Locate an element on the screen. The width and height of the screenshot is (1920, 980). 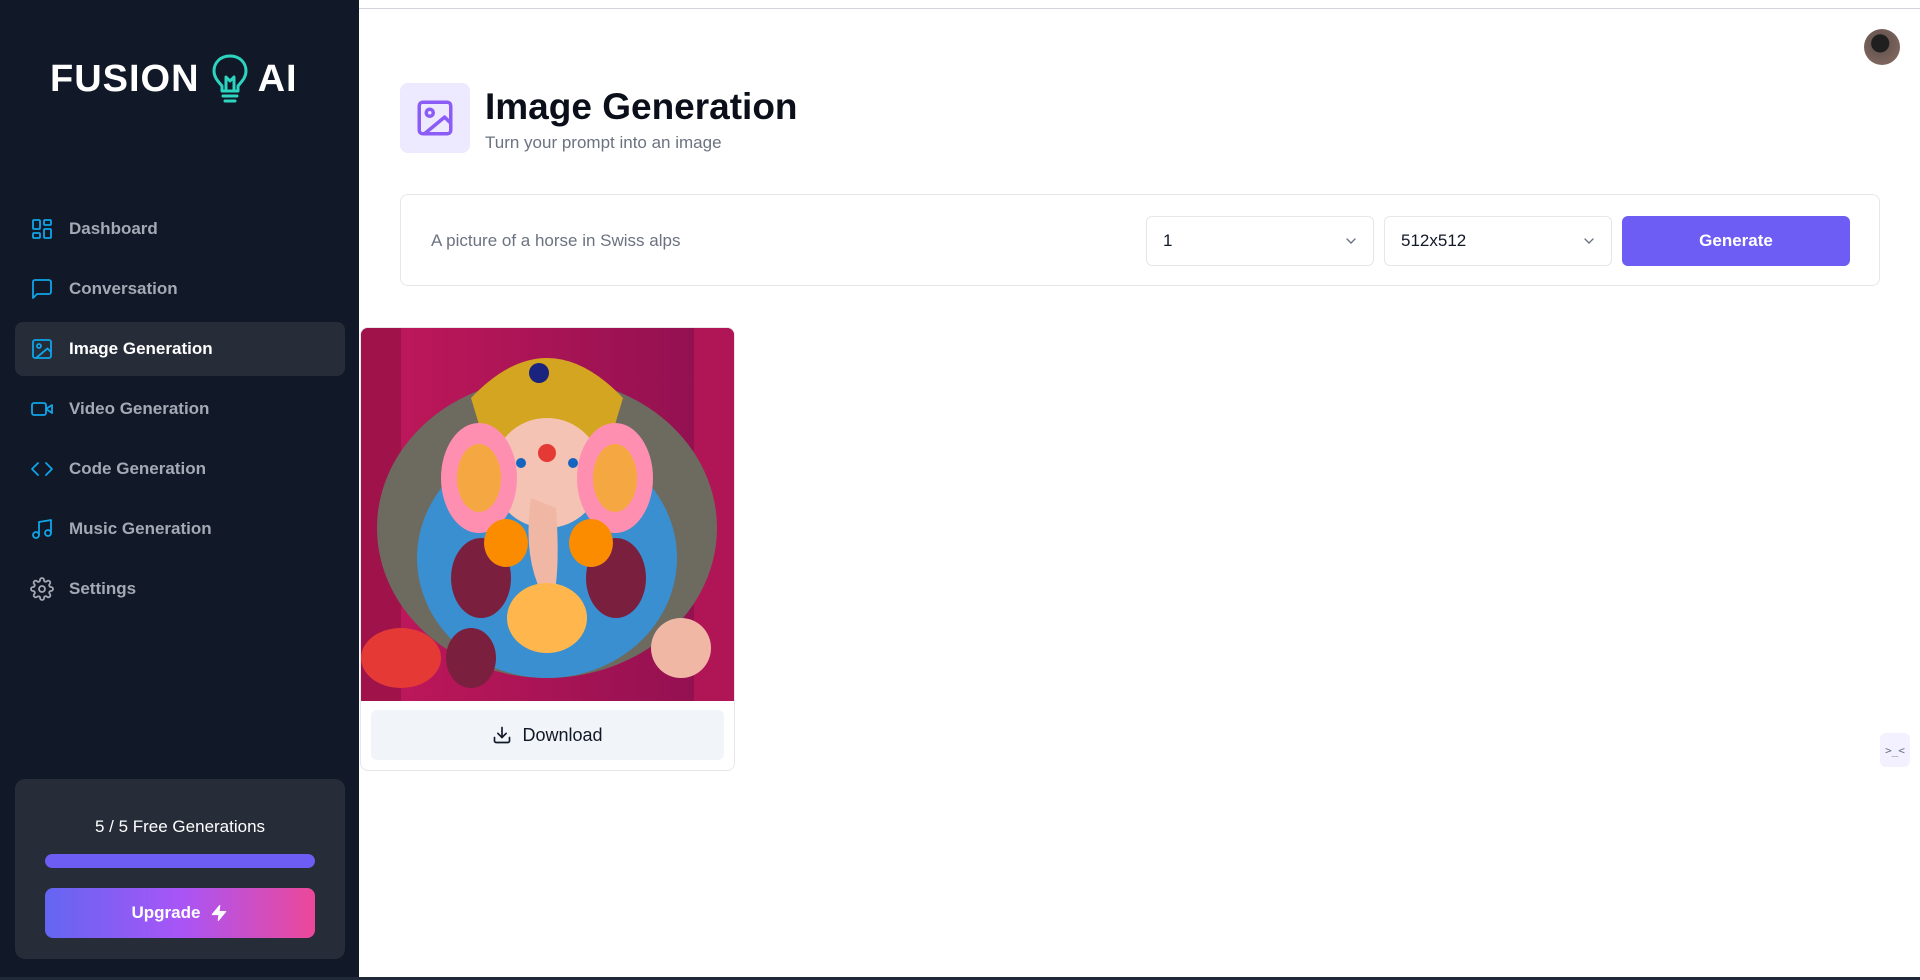
page-subtitle: Turn your prompt into an image is located at coordinates (603, 142).